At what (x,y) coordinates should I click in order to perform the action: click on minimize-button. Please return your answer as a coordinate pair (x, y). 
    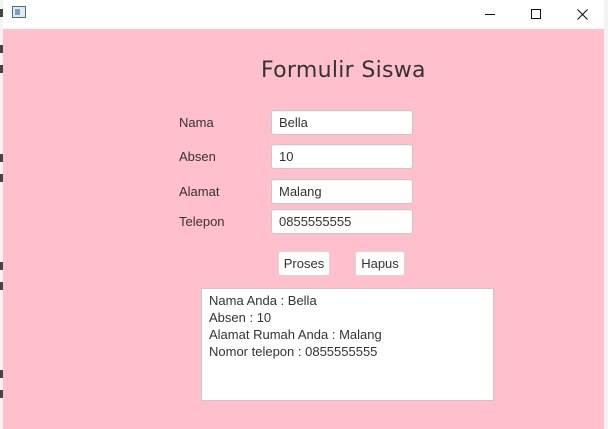
    Looking at the image, I should click on (490, 14).